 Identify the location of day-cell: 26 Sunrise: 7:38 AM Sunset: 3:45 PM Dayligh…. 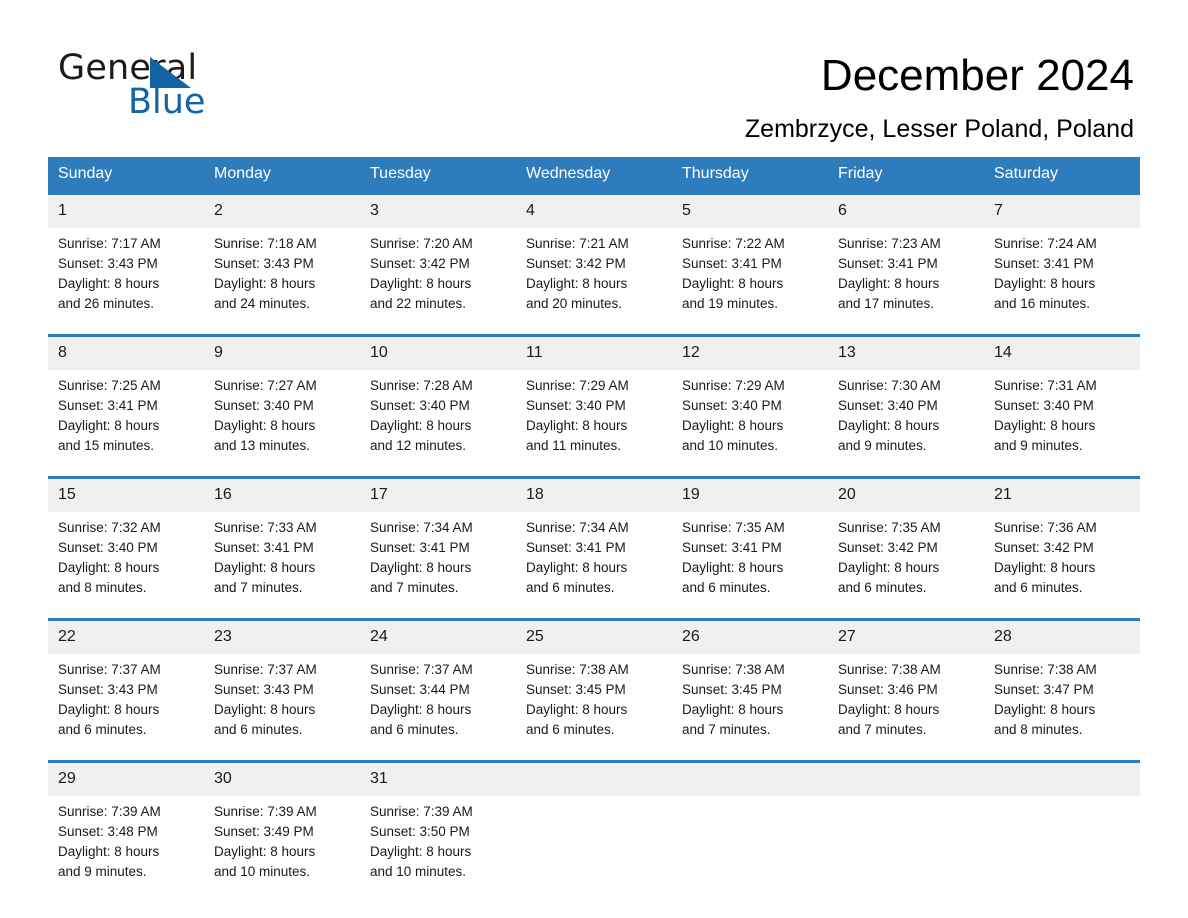
(750, 679).